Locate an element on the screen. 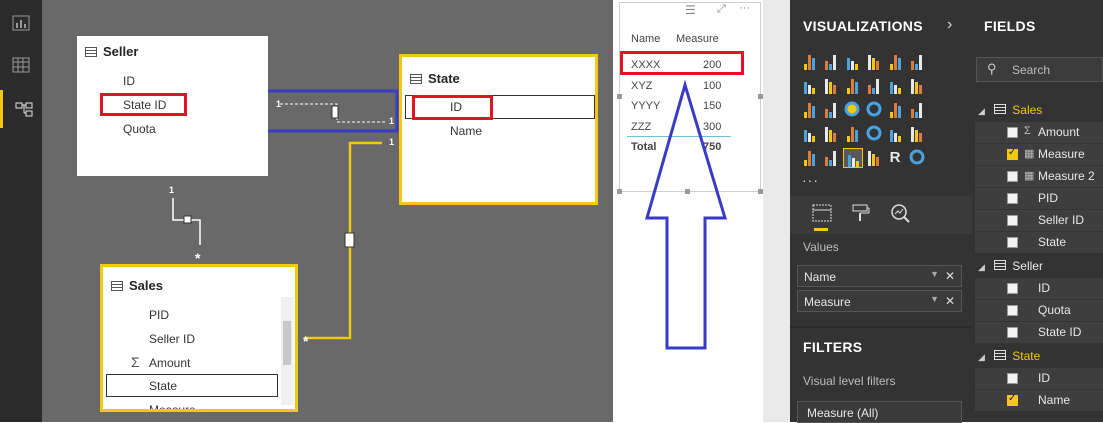 The width and height of the screenshot is (1103, 423). matrix-icon is located at coordinates (874, 157).